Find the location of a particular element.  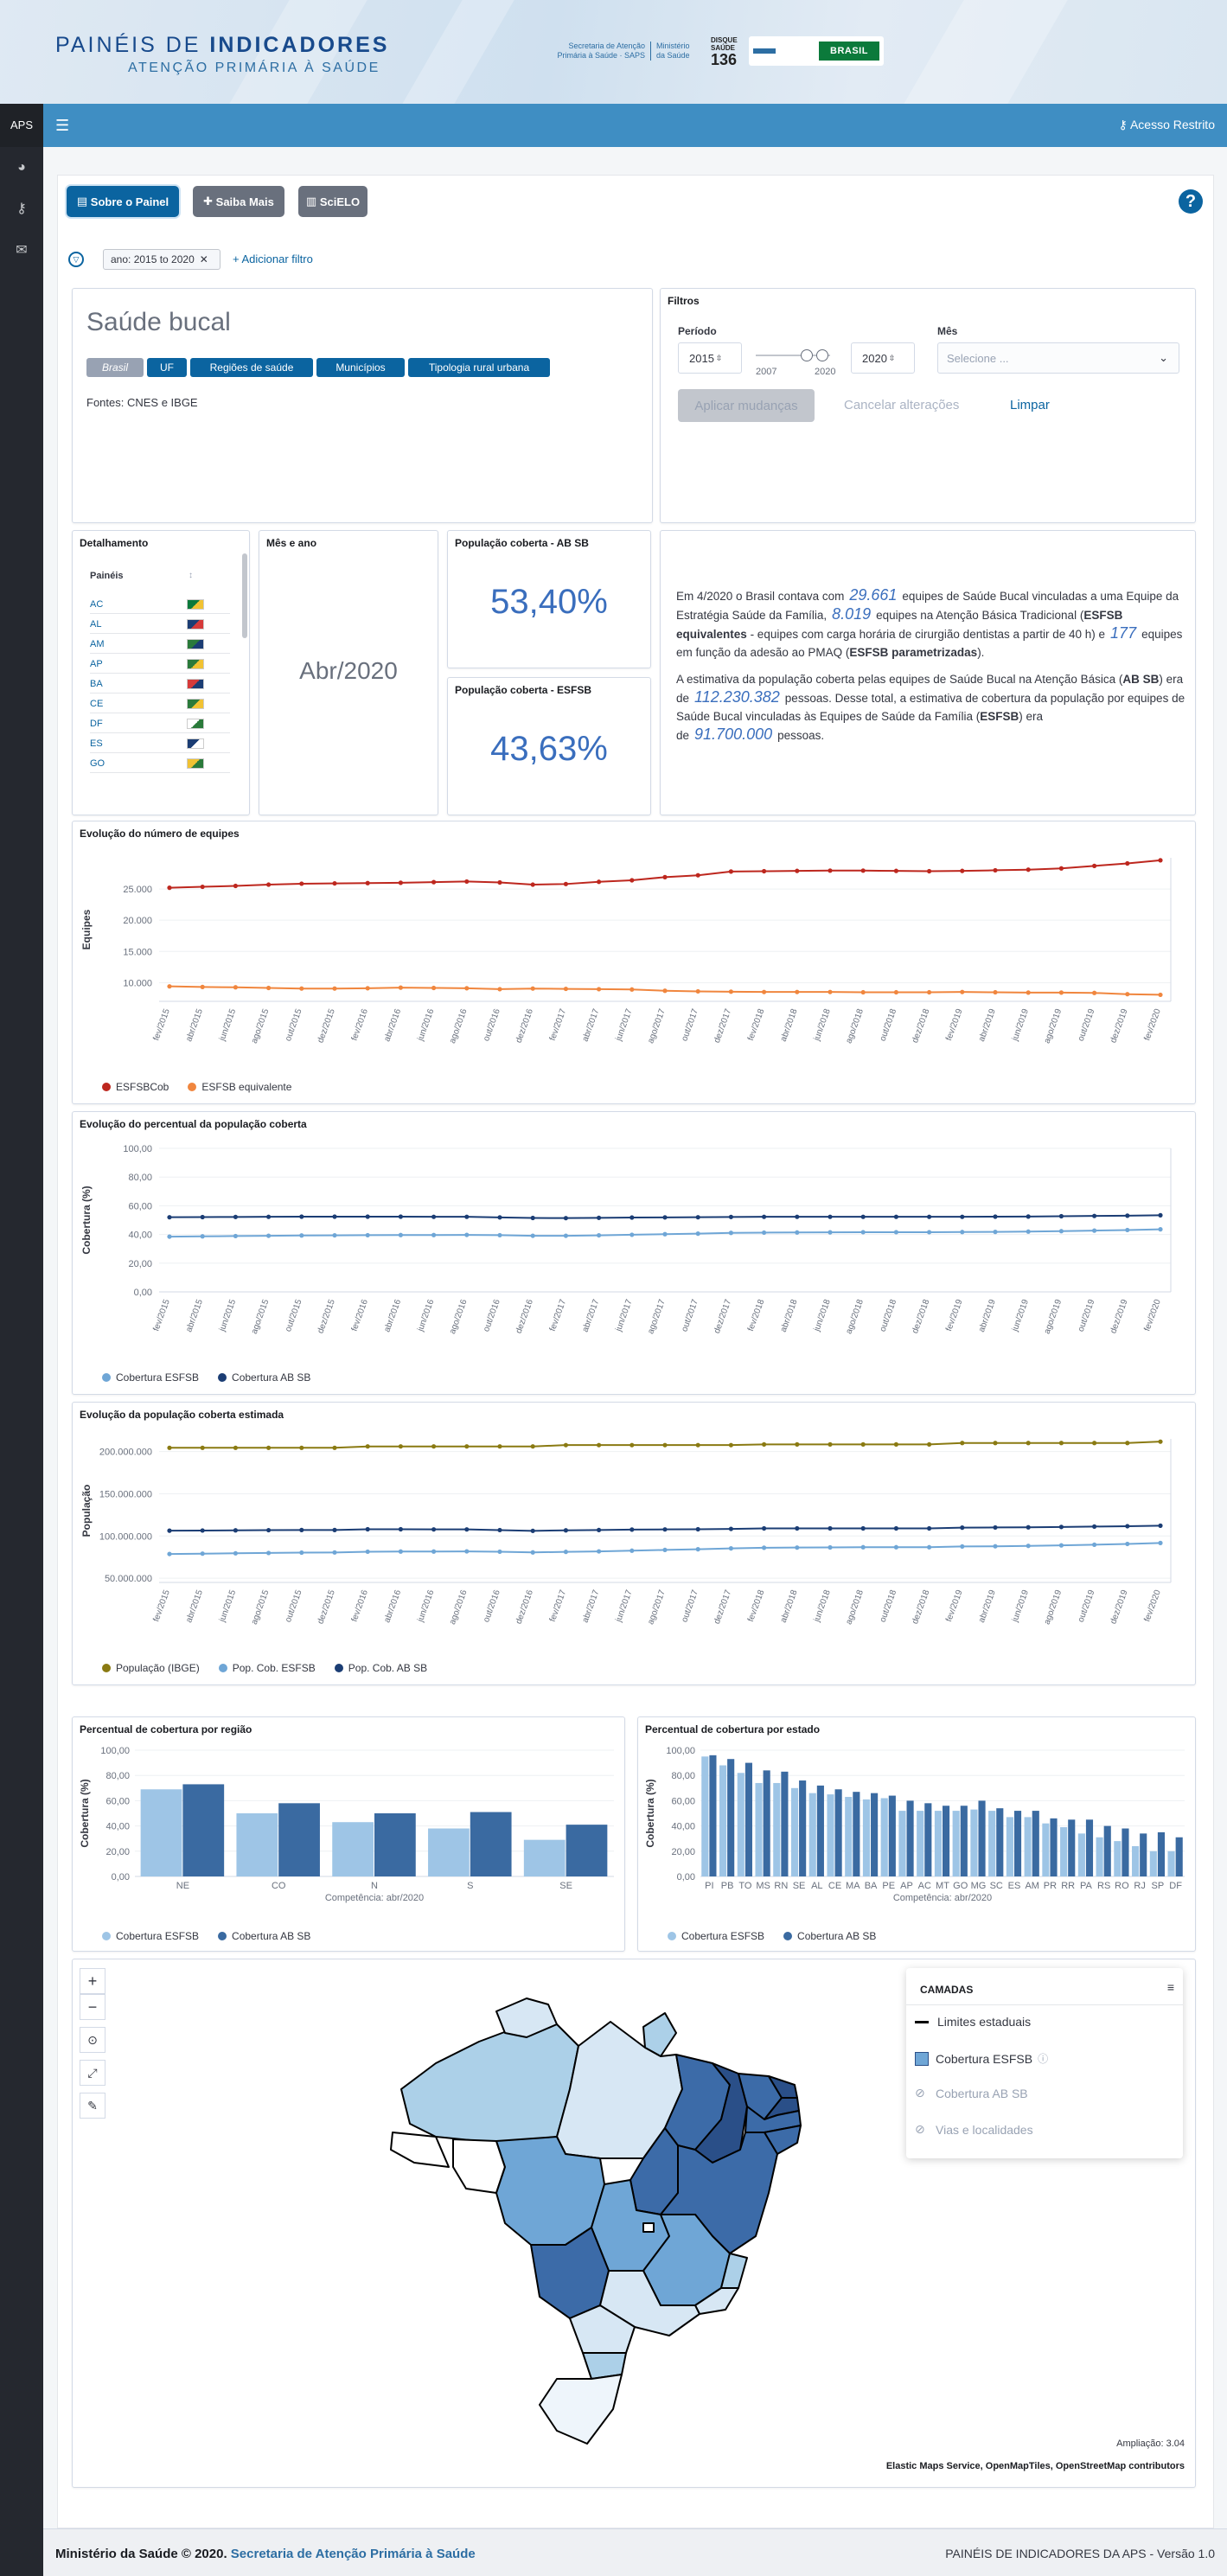

info-icon: ⓘ is located at coordinates (1043, 2059).